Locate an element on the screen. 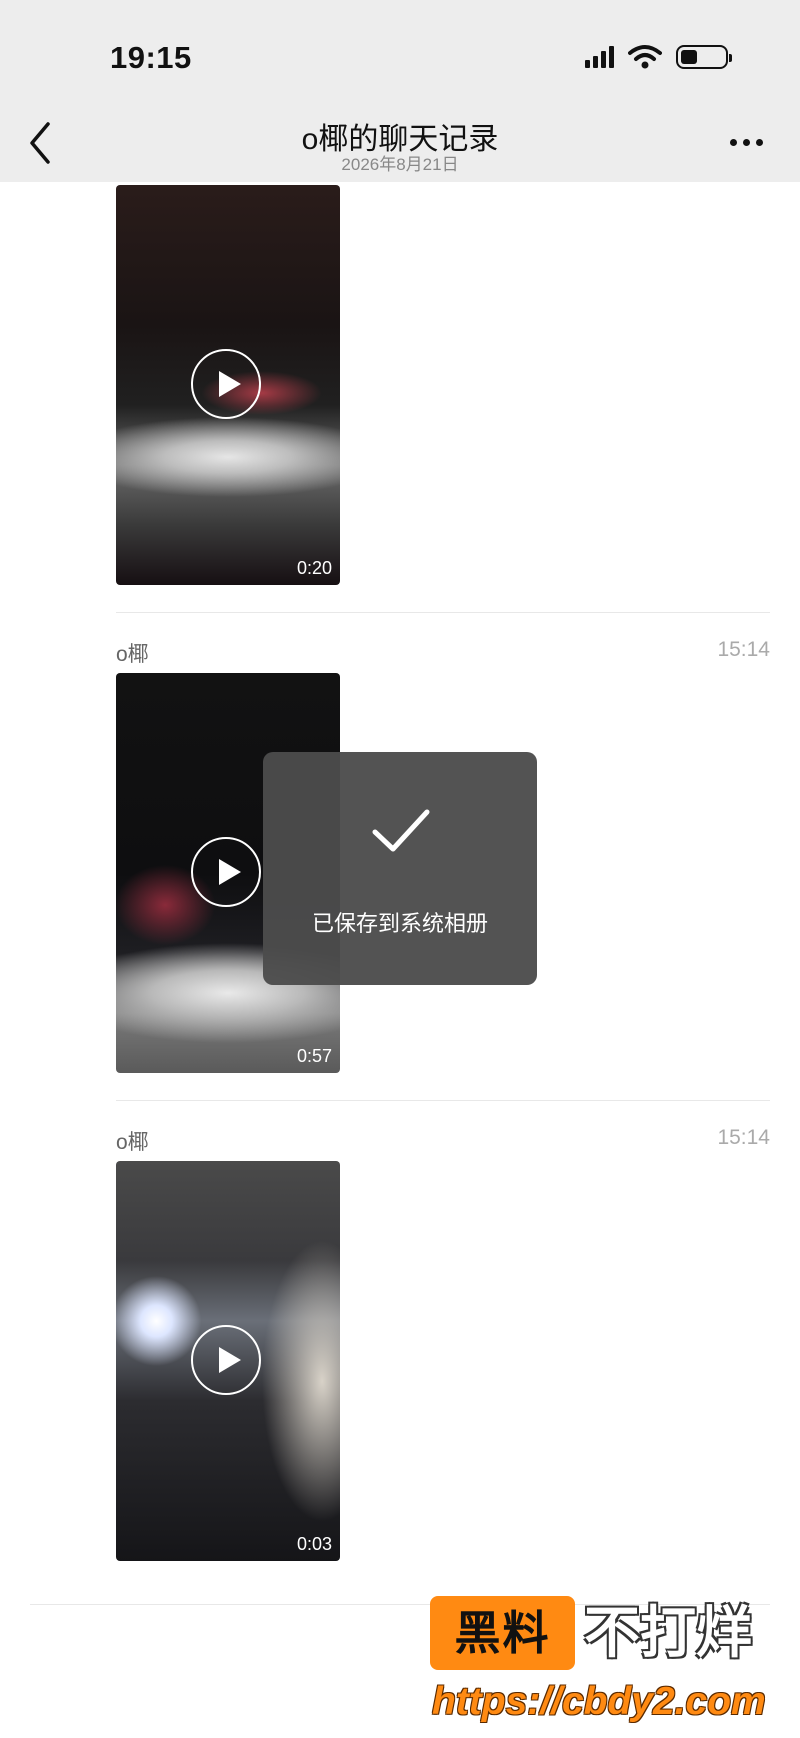 This screenshot has width=800, height=1738. watermark-text: 不打烊 is located at coordinates (668, 1632).